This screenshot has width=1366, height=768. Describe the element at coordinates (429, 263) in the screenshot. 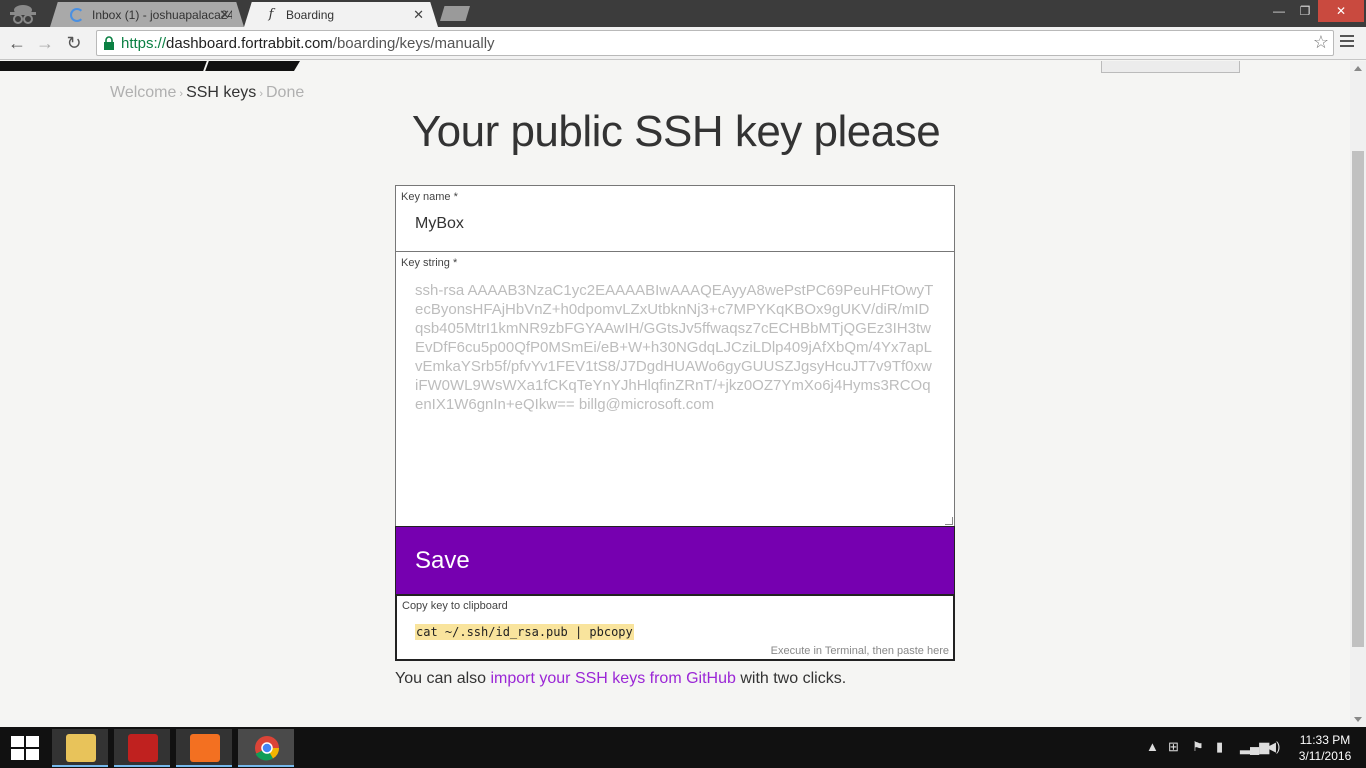

I see `key-string-label: Key string *` at that location.